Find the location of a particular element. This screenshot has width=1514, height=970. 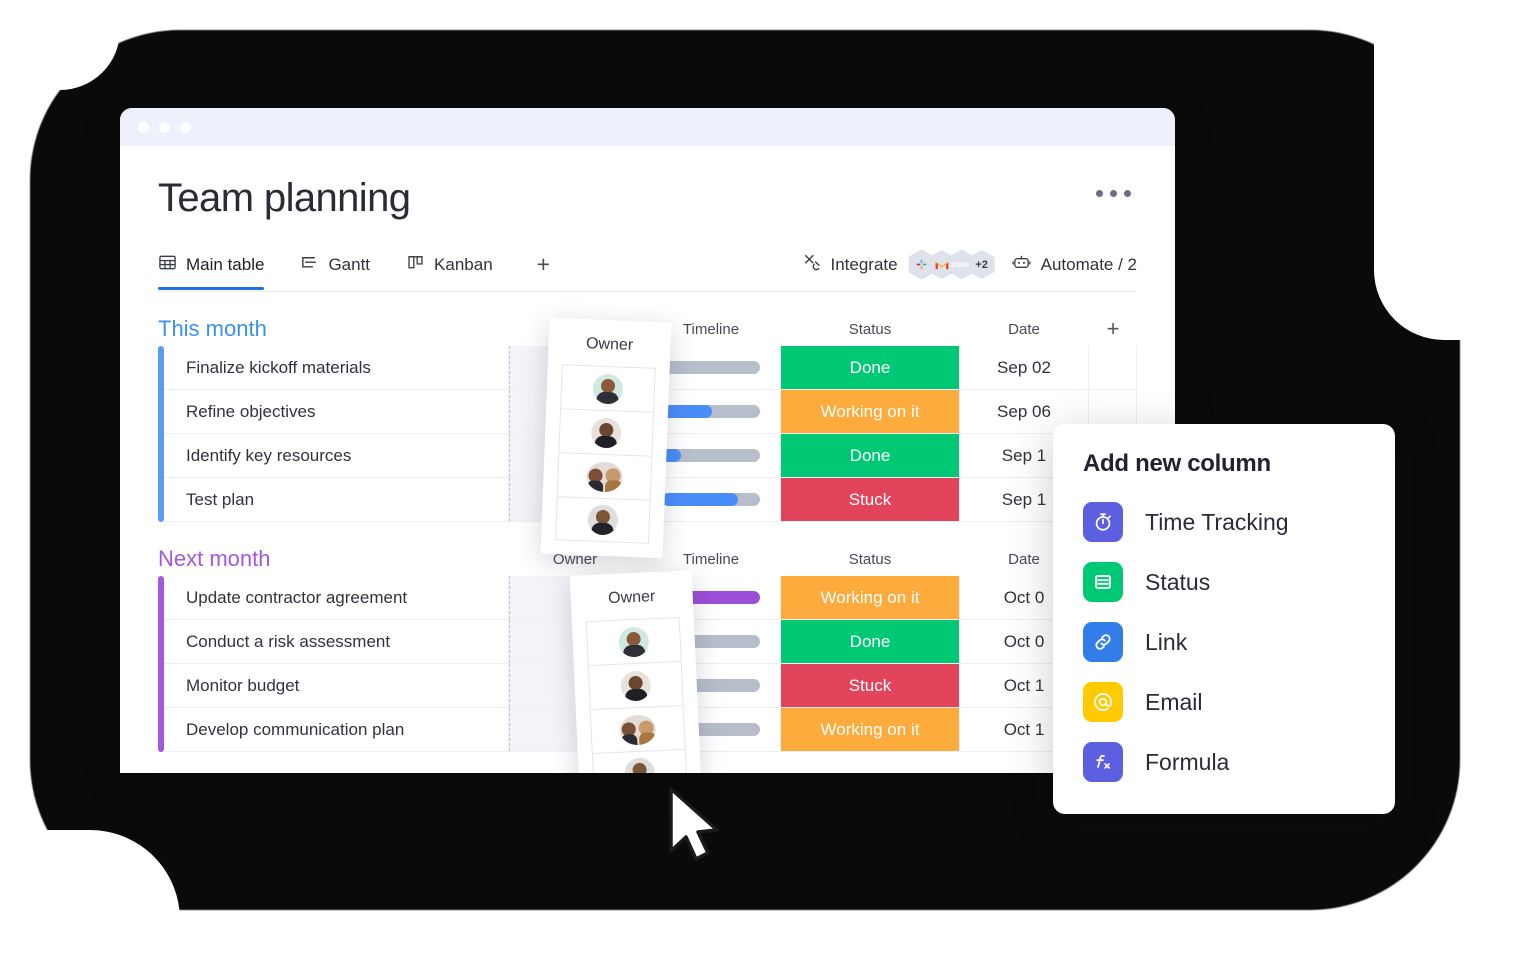

dragged-owner-column-1: Owner is located at coordinates (606, 438).